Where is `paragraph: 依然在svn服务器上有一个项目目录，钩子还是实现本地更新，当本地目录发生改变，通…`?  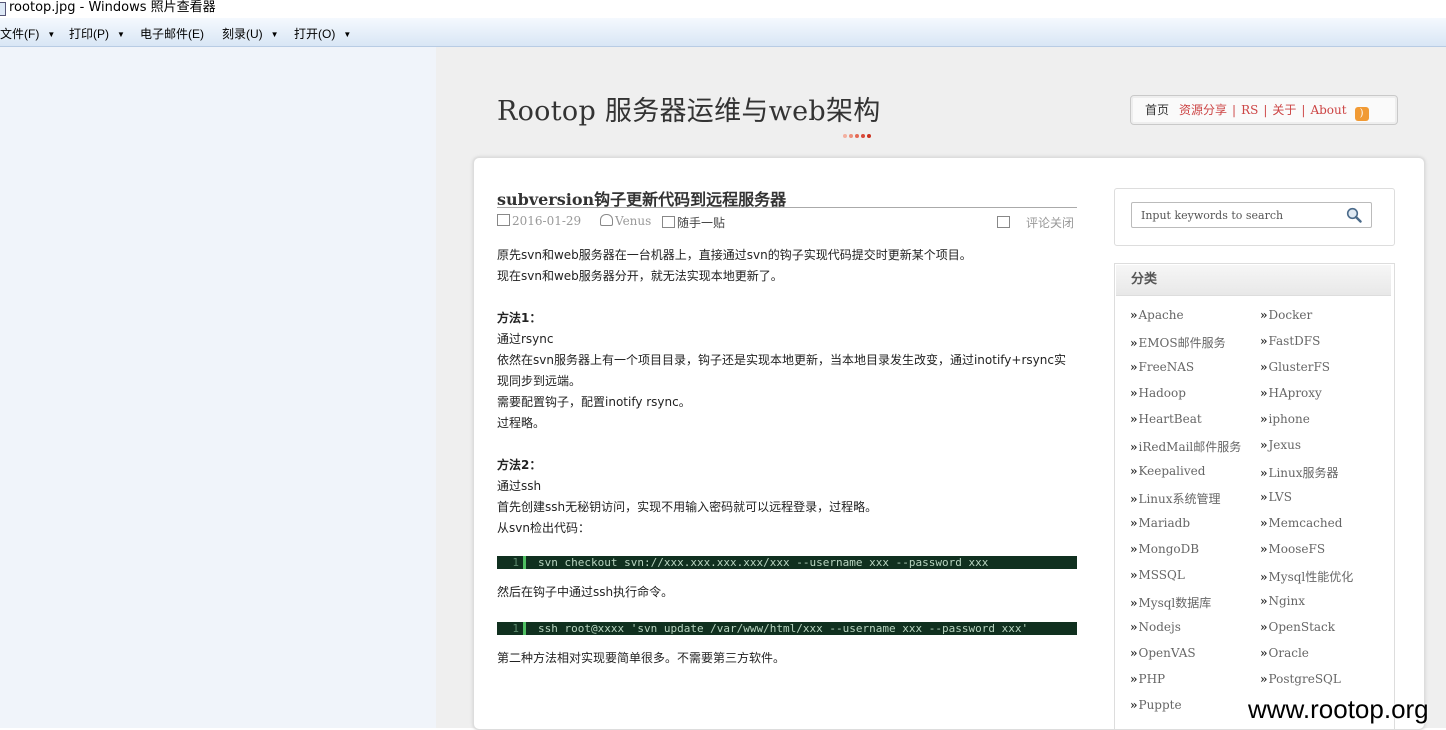 paragraph: 依然在svn服务器上有一个项目目录，钩子还是实现本地更新，当本地目录发生改变，通… is located at coordinates (781, 370).